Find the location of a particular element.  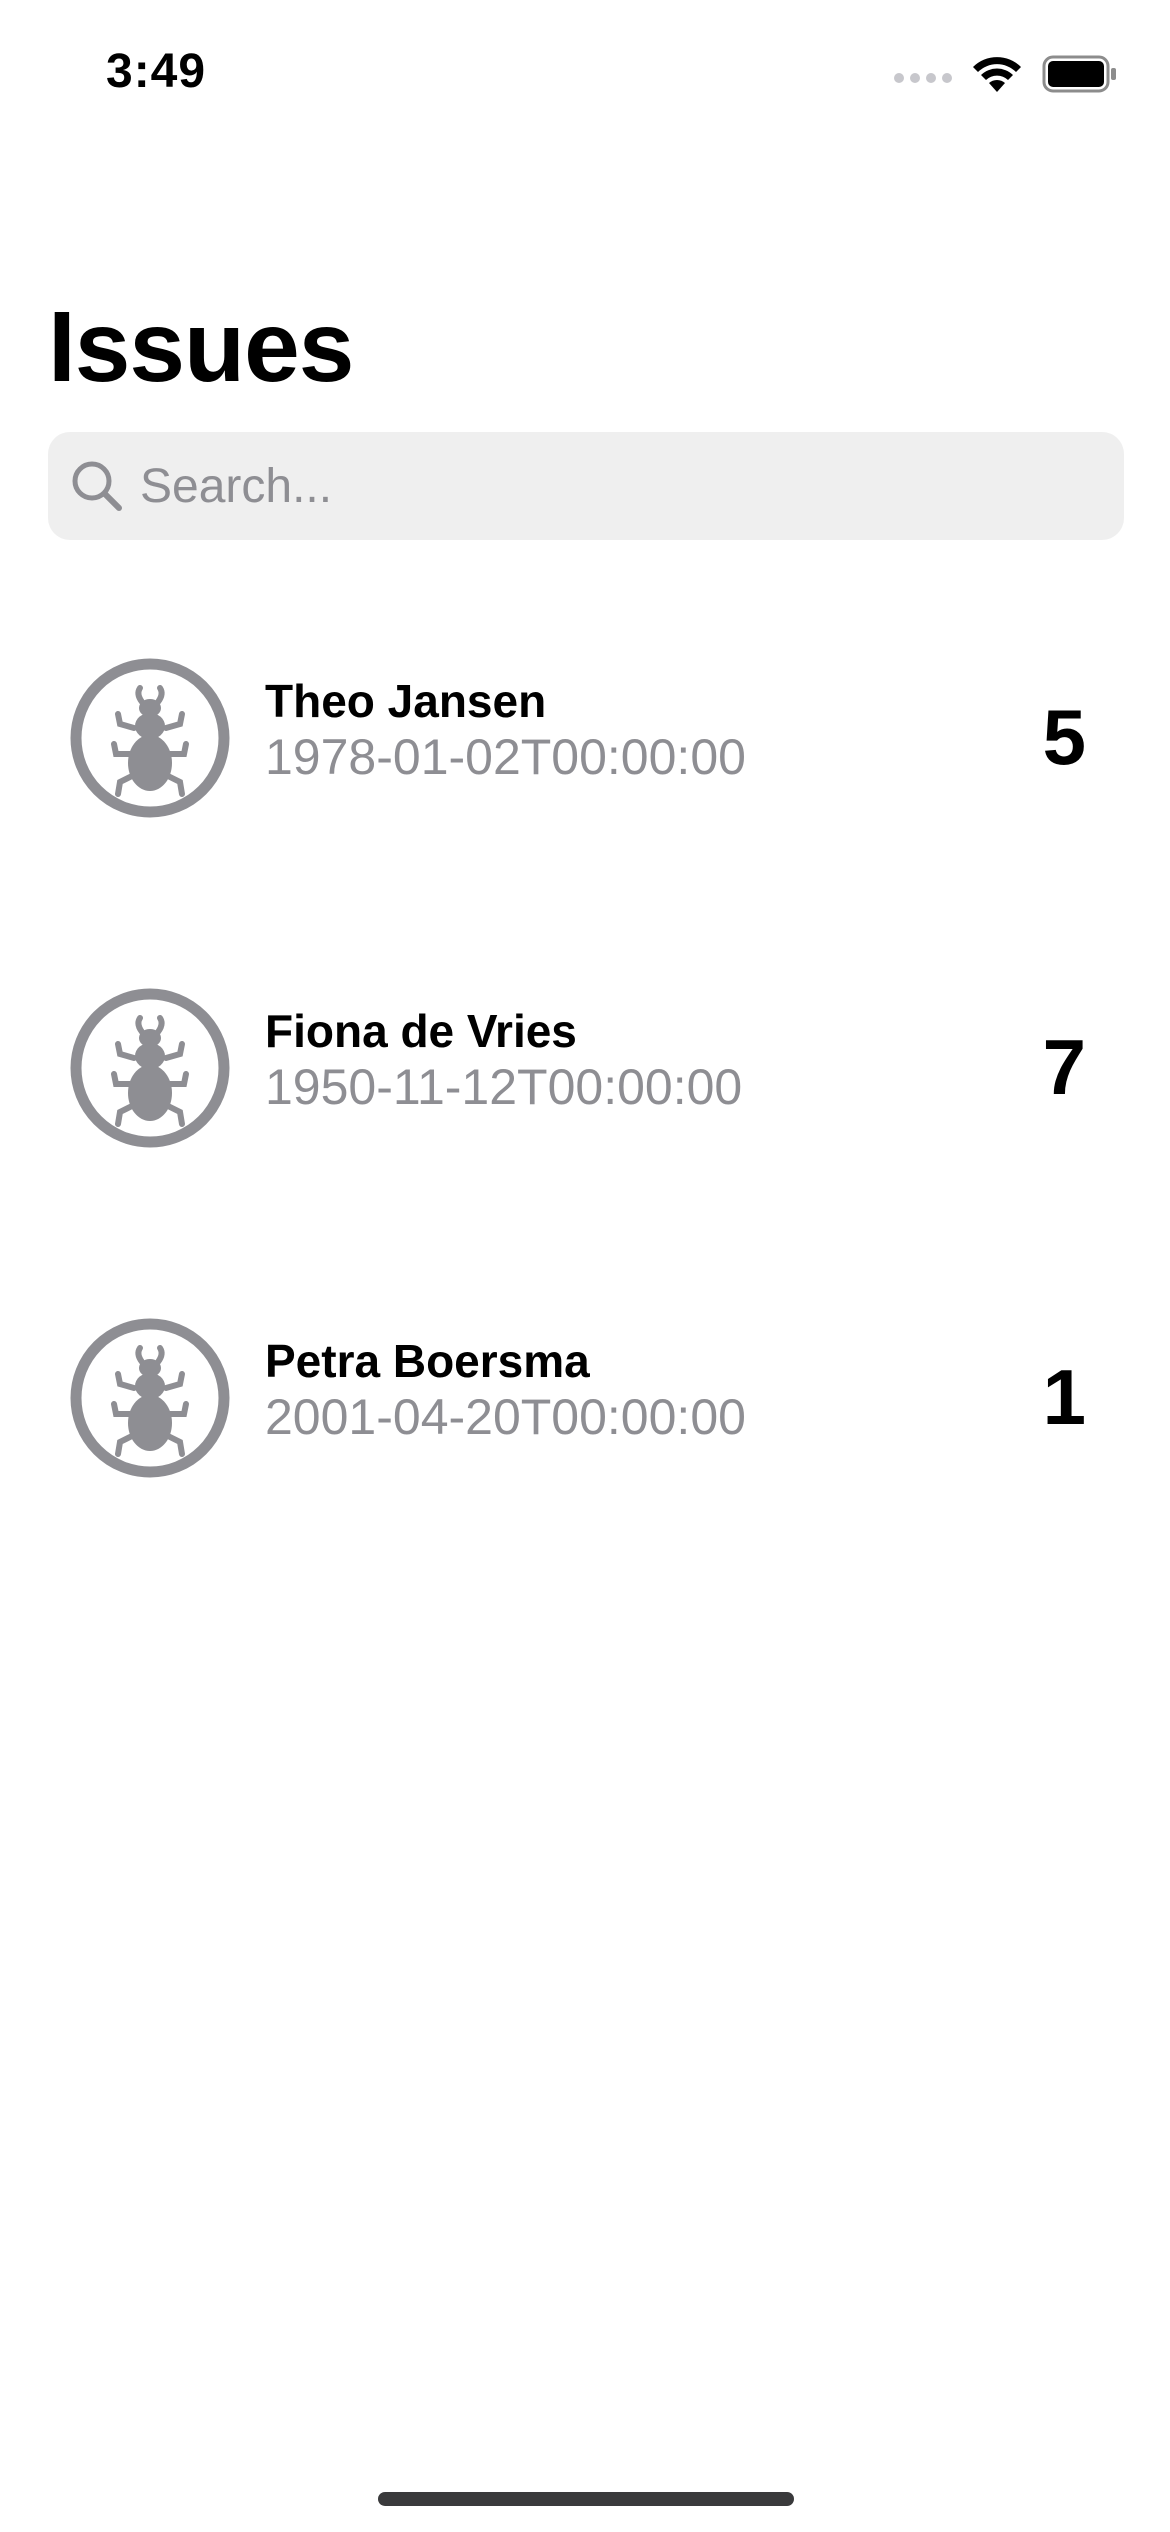

page-title: Issues is located at coordinates (201, 347).